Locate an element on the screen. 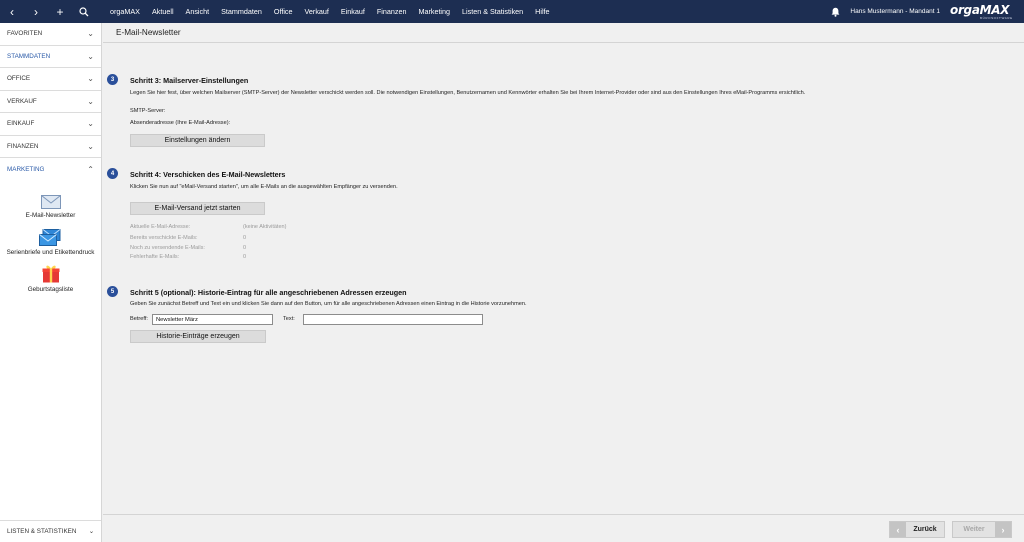 This screenshot has width=1024, height=542. menu-stammdaten: Stammdaten is located at coordinates (241, 11).